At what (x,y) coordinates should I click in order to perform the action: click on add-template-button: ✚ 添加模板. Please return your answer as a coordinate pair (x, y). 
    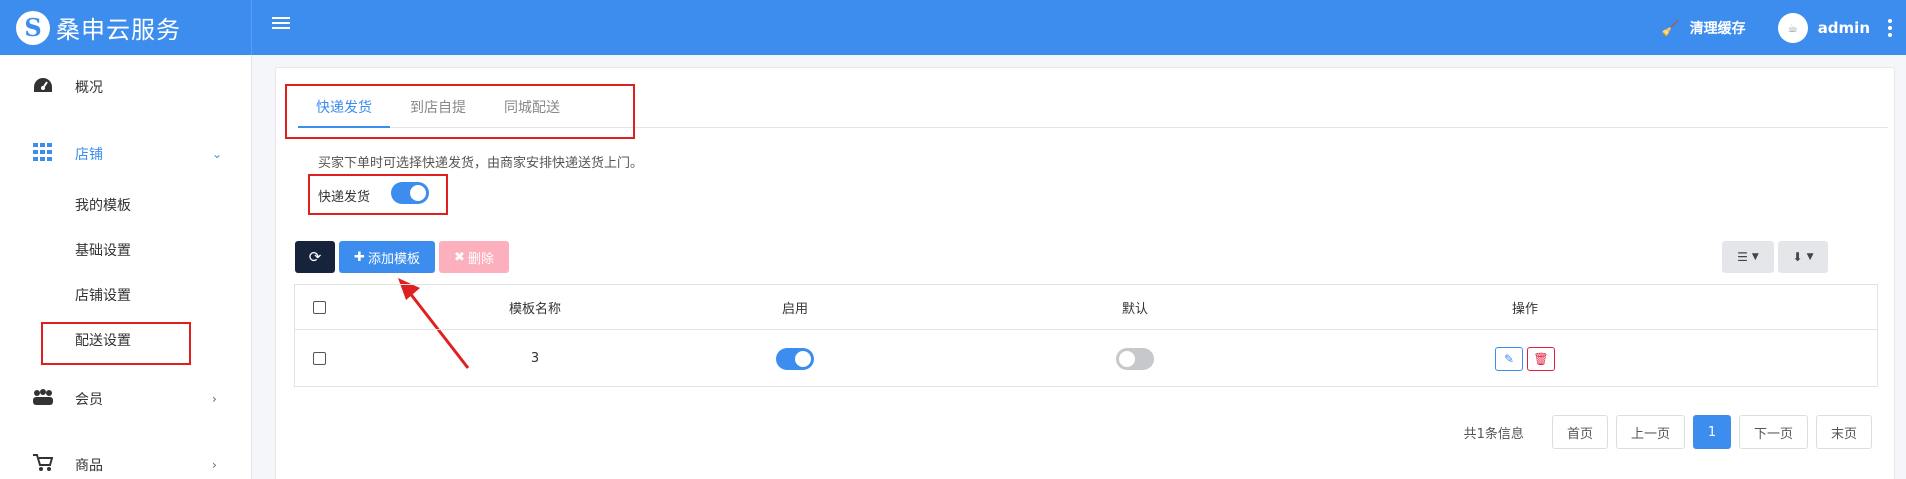
    Looking at the image, I should click on (387, 257).